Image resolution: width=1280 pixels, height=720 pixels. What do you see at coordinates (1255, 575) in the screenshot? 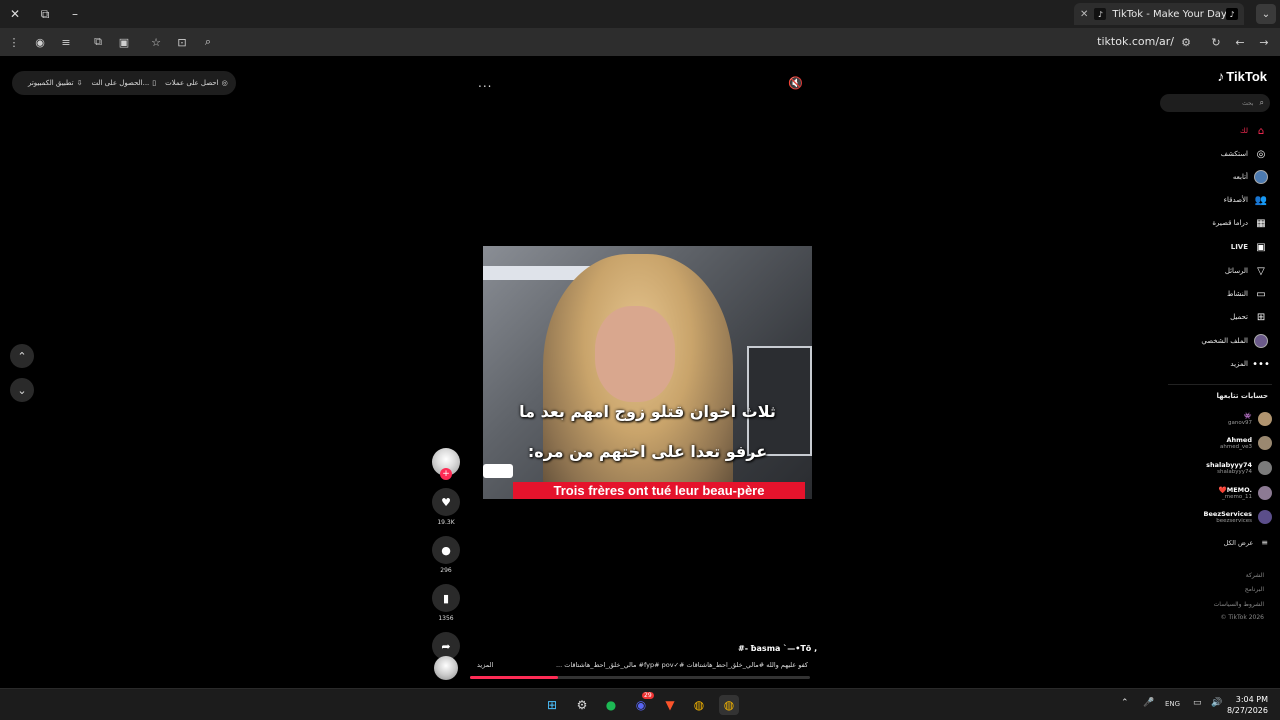
I see `footer-company-link: الشركة` at bounding box center [1255, 575].